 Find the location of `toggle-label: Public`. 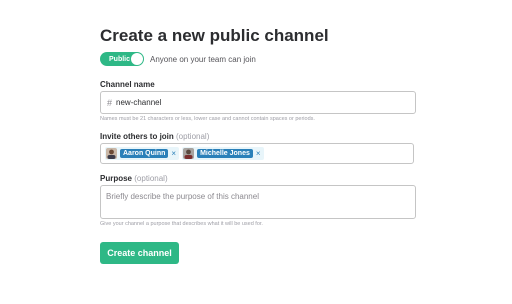

toggle-label: Public is located at coordinates (120, 59).